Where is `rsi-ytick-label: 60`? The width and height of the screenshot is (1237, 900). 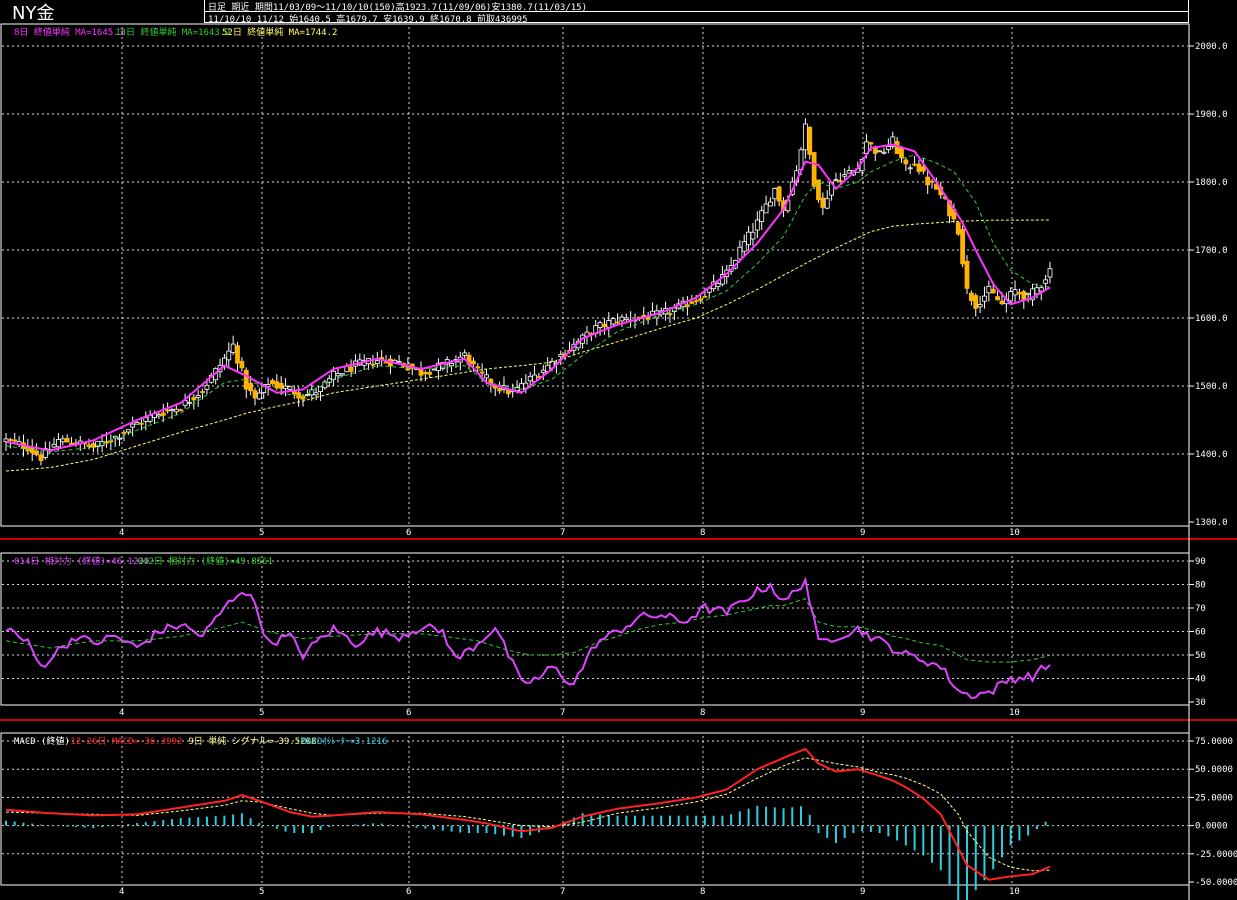
rsi-ytick-label: 60 is located at coordinates (1200, 633).